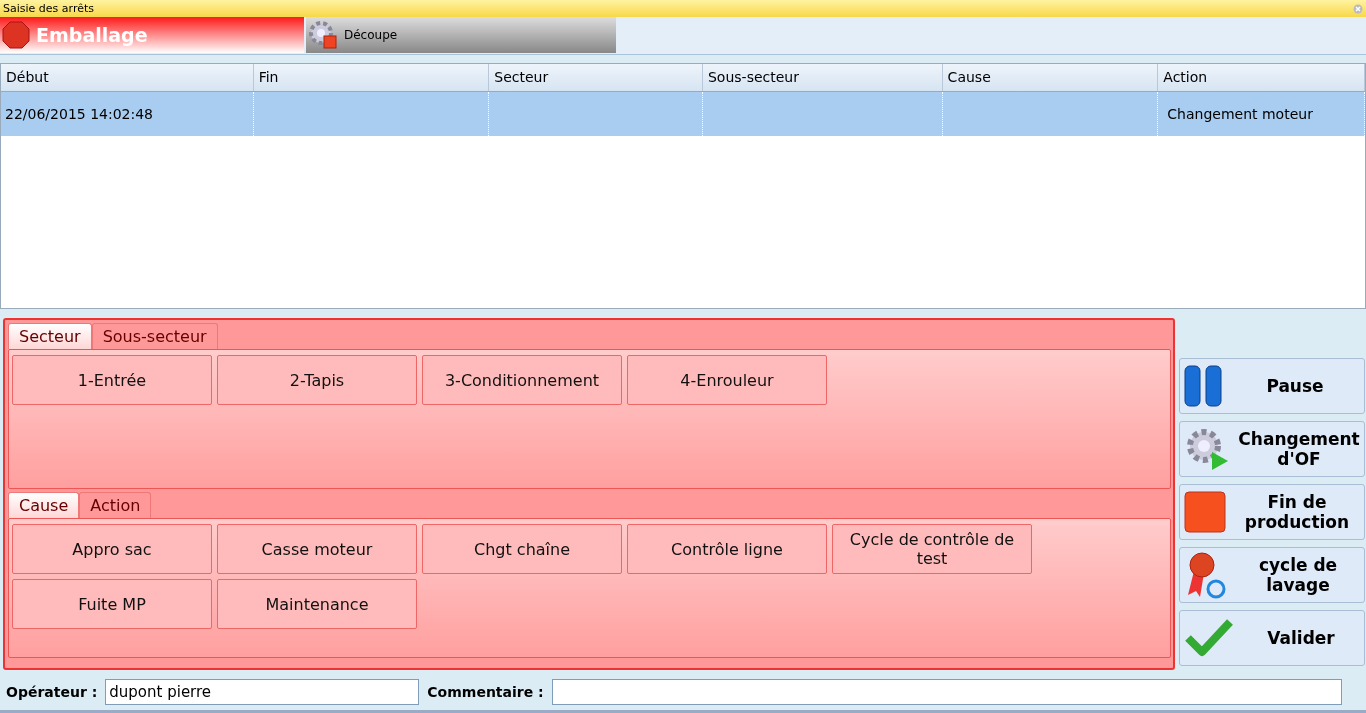  I want to click on choice-button: Fuite MP, so click(112, 604).